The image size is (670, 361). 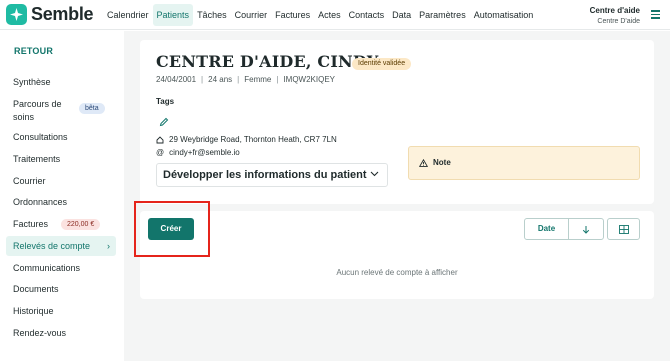 I want to click on account-subtitle: Centre D'aide, so click(x=618, y=21).